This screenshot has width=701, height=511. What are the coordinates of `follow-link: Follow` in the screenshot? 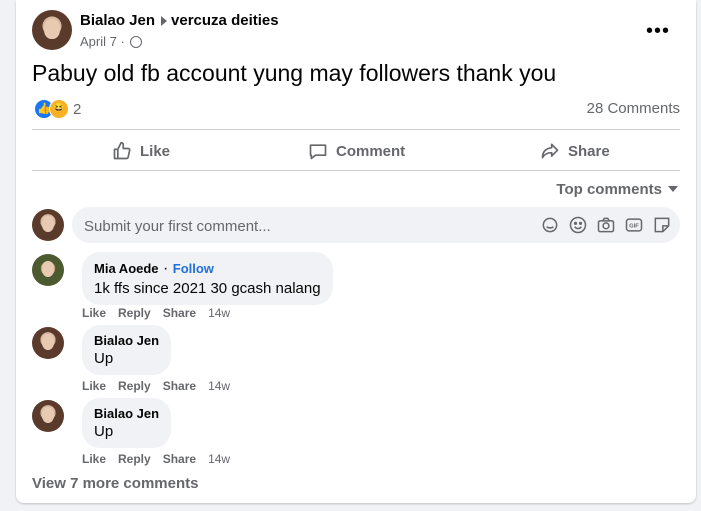 It's located at (193, 268).